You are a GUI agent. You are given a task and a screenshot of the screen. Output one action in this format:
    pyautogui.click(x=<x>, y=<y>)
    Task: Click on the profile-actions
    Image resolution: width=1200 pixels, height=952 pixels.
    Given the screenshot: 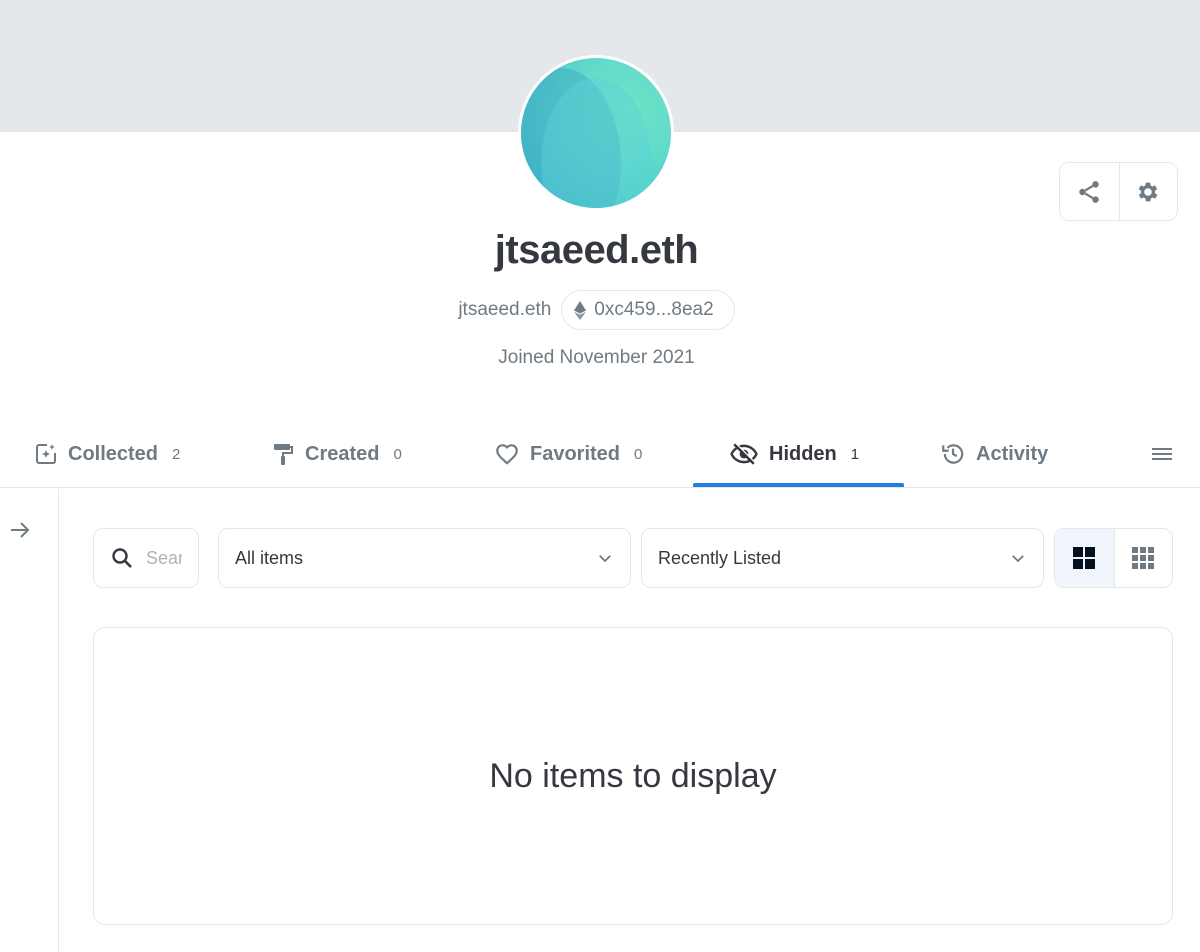 What is the action you would take?
    pyautogui.click(x=1118, y=191)
    